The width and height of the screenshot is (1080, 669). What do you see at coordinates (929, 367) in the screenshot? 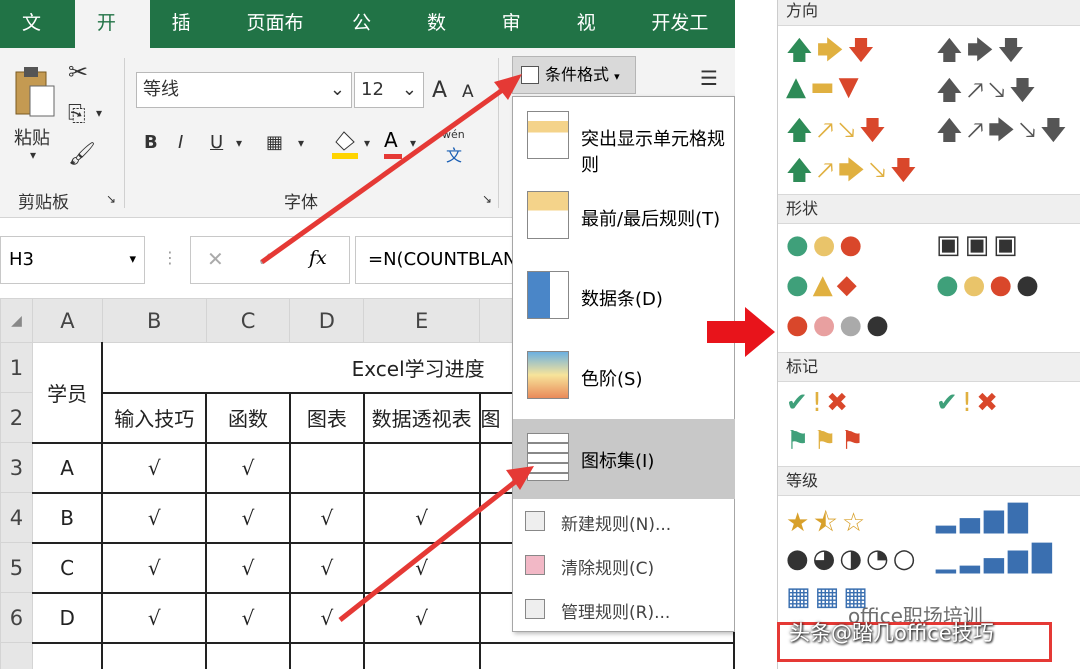
I see `section-header-indicators: 标记` at bounding box center [929, 367].